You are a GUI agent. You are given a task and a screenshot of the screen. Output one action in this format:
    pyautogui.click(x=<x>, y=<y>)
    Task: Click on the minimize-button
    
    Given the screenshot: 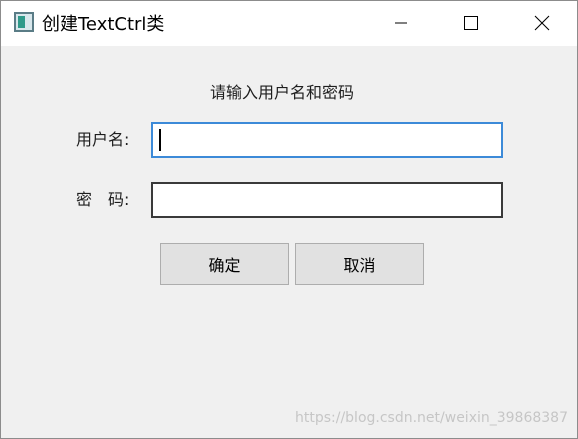 What is the action you would take?
    pyautogui.click(x=401, y=23)
    